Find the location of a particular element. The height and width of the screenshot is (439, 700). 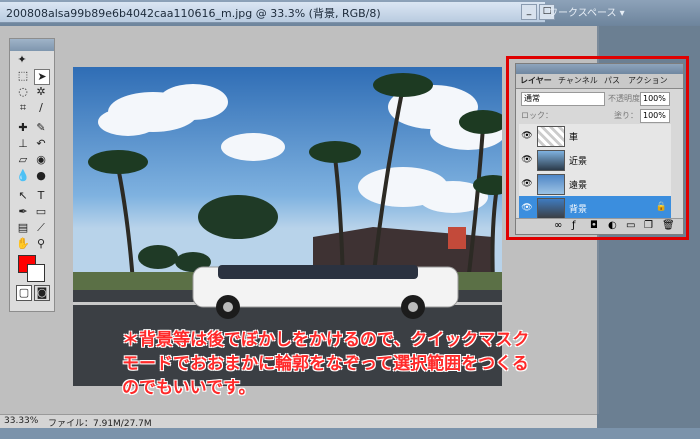

history-brush-tool-icon: ↶ is located at coordinates (41, 144).